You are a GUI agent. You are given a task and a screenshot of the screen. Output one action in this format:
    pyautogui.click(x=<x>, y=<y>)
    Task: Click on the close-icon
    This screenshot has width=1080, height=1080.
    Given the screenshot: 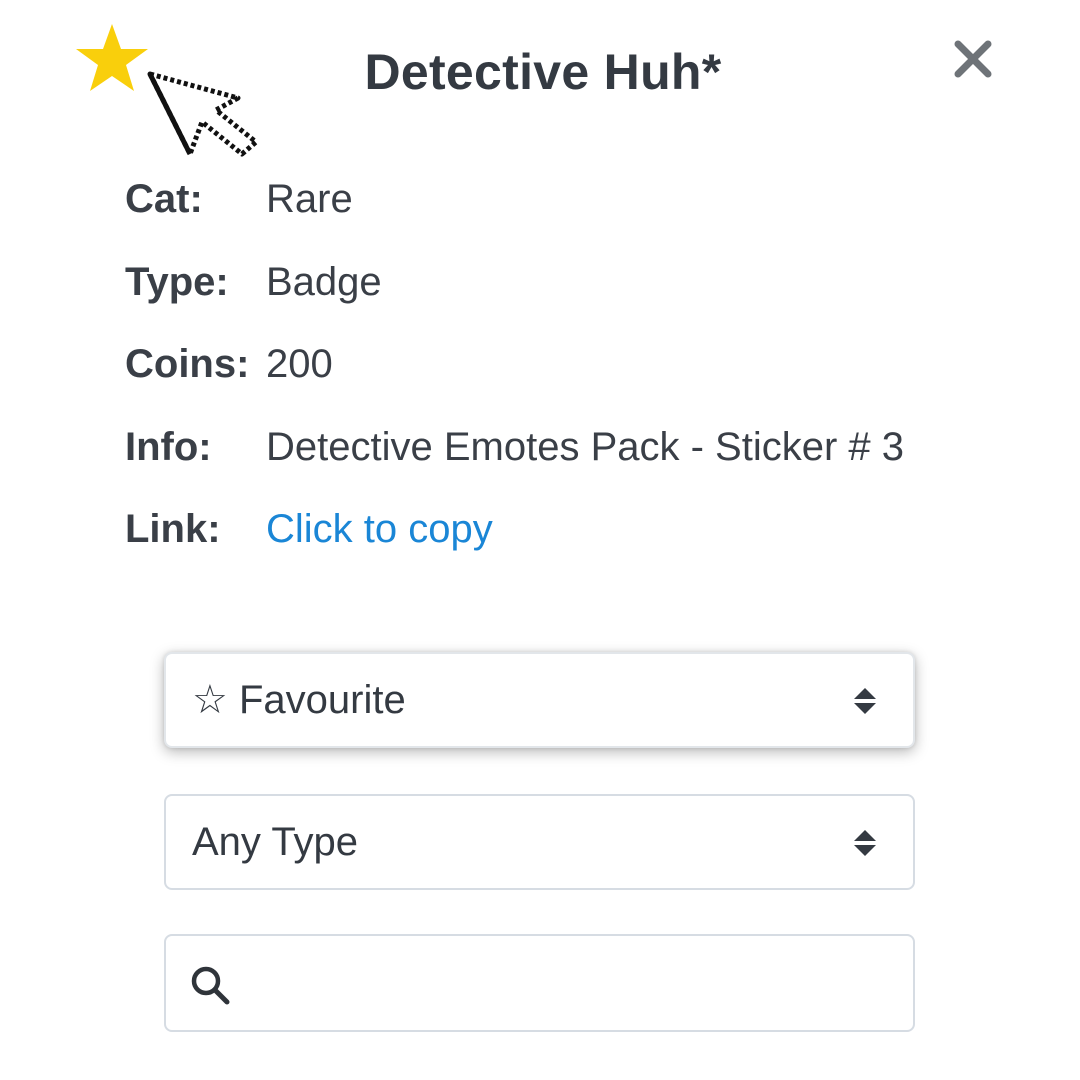 What is the action you would take?
    pyautogui.click(x=973, y=59)
    